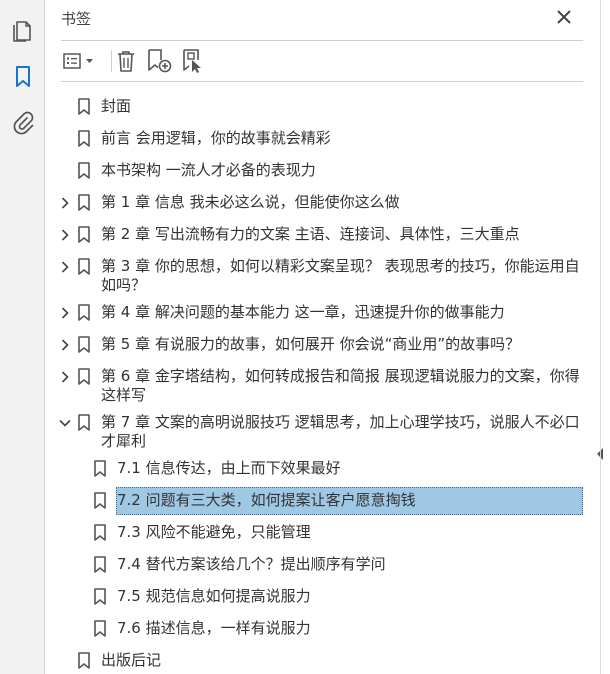  I want to click on bookmark-label: 第 3 章 你的思想，如何以精彩文案呈现？ 表现思考的技巧，你能运用自如吗？, so click(340, 275).